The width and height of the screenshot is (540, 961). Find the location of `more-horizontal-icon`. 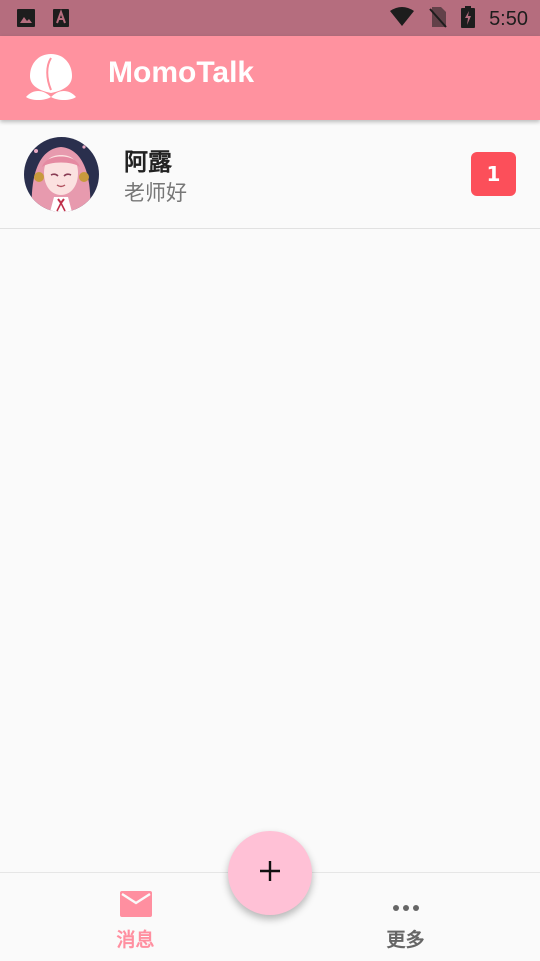

more-horizontal-icon is located at coordinates (406, 906).